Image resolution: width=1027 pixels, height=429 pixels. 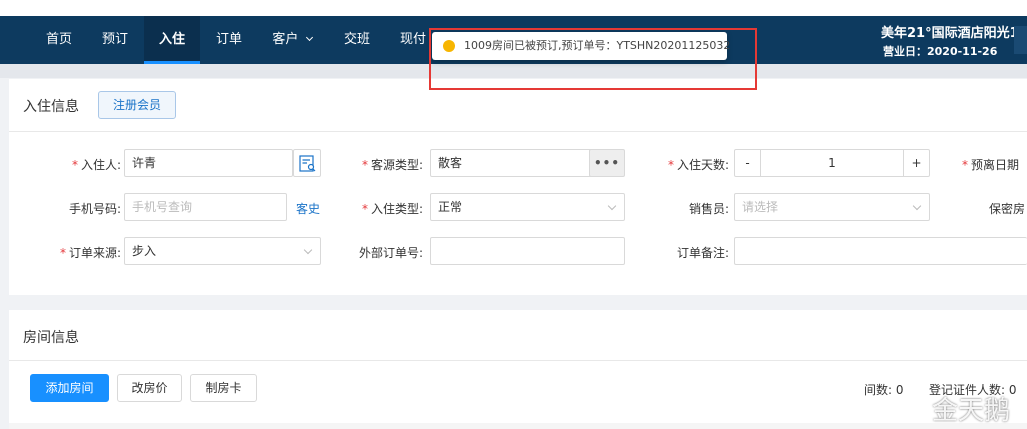 What do you see at coordinates (396, 165) in the screenshot?
I see `source-type-label-text: 客源类型:` at bounding box center [396, 165].